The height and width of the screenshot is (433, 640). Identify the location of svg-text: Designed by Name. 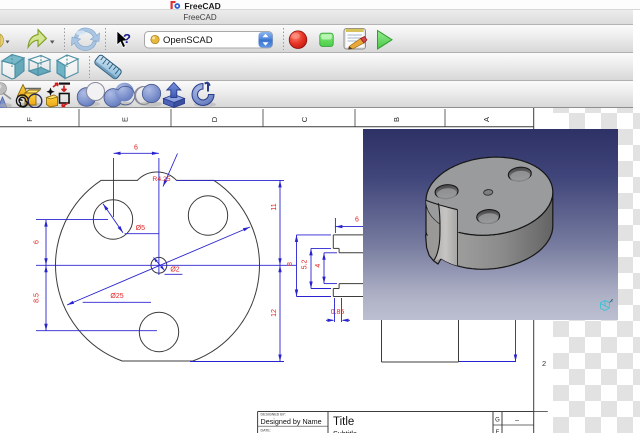
(291, 421).